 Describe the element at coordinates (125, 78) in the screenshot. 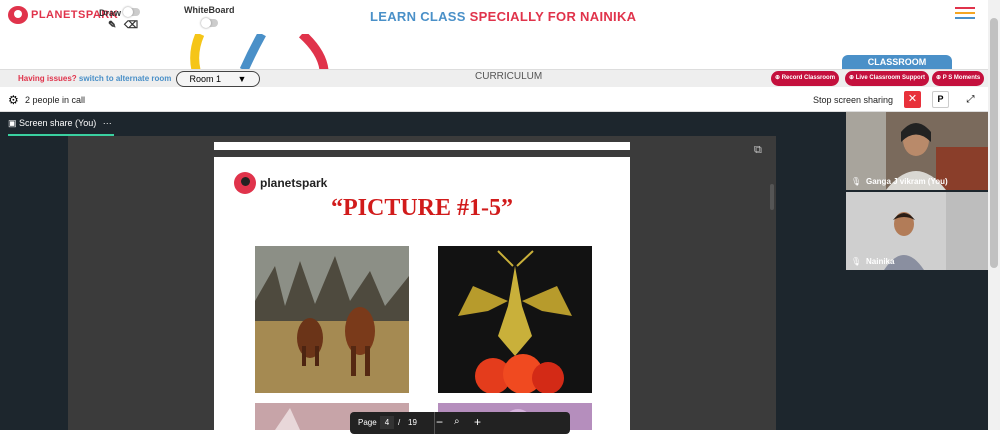

I see `alternate-room-link: switch to alternate room` at that location.